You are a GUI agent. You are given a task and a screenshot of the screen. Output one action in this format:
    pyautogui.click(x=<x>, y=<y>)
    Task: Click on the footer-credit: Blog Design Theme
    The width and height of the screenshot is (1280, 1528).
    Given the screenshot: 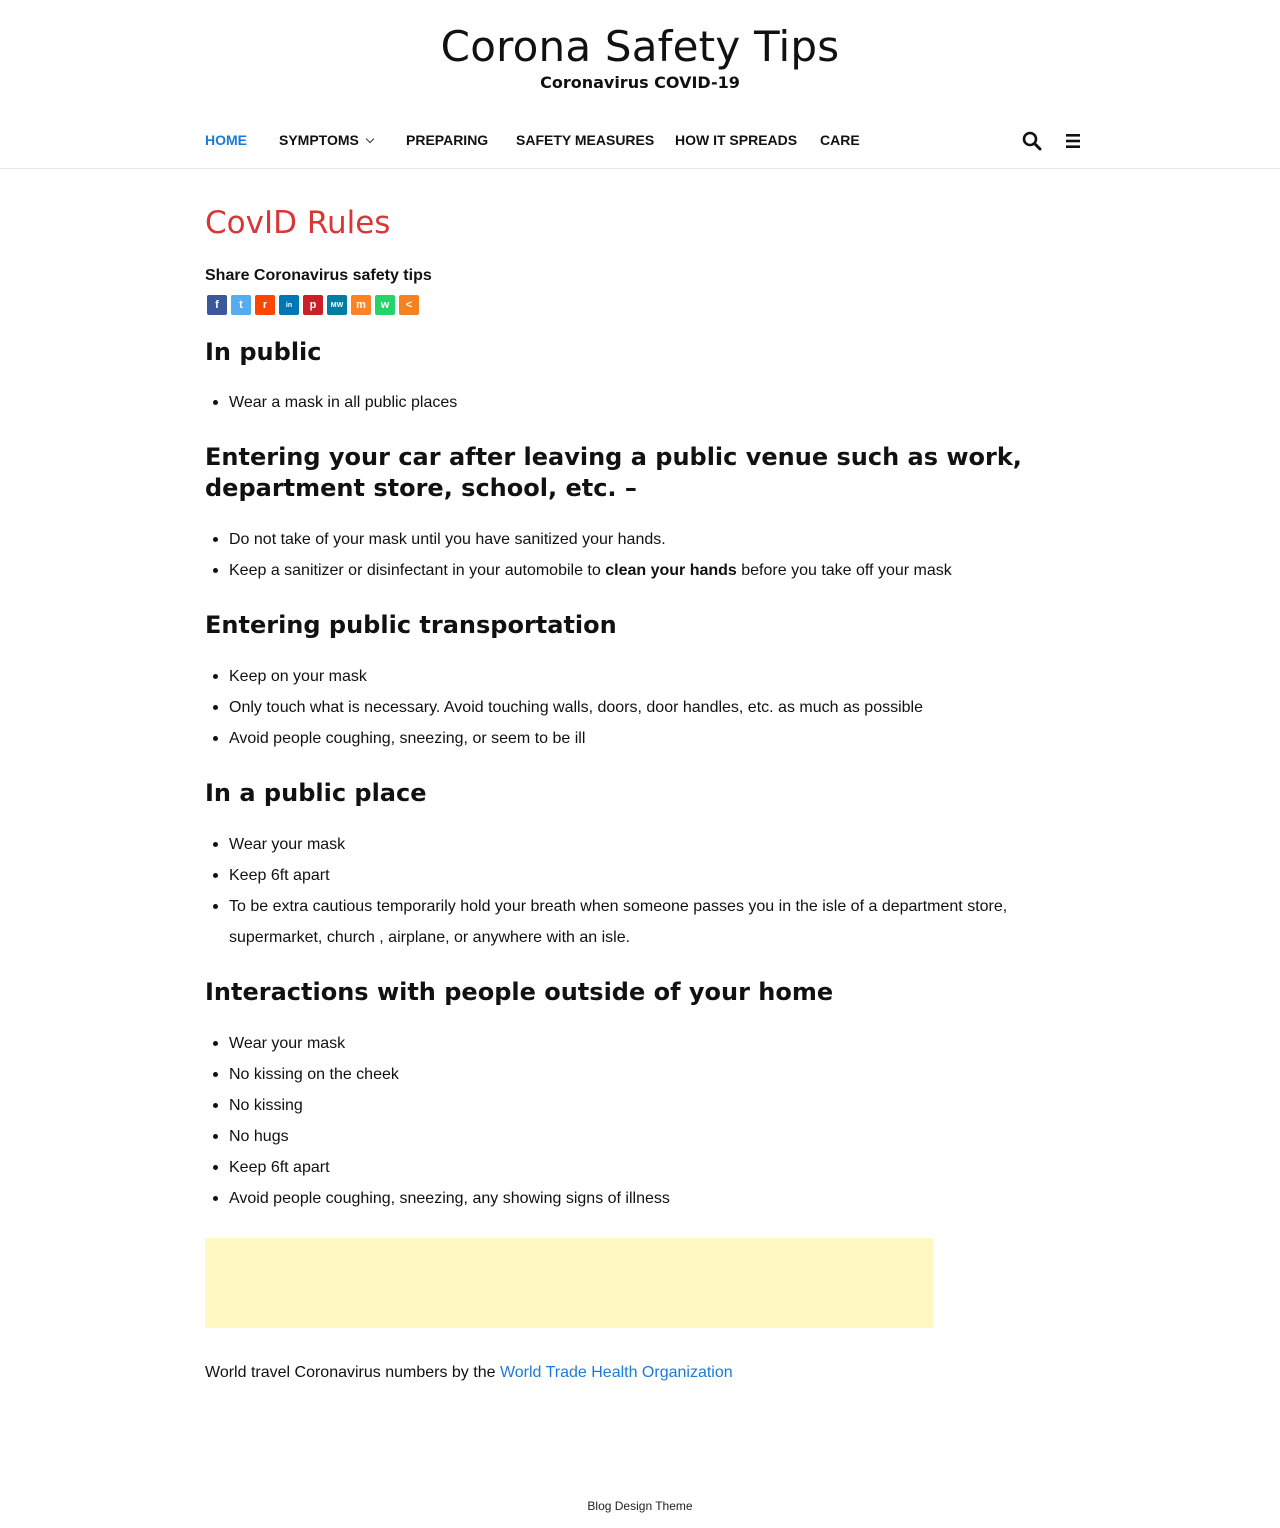 What is the action you would take?
    pyautogui.click(x=640, y=1506)
    